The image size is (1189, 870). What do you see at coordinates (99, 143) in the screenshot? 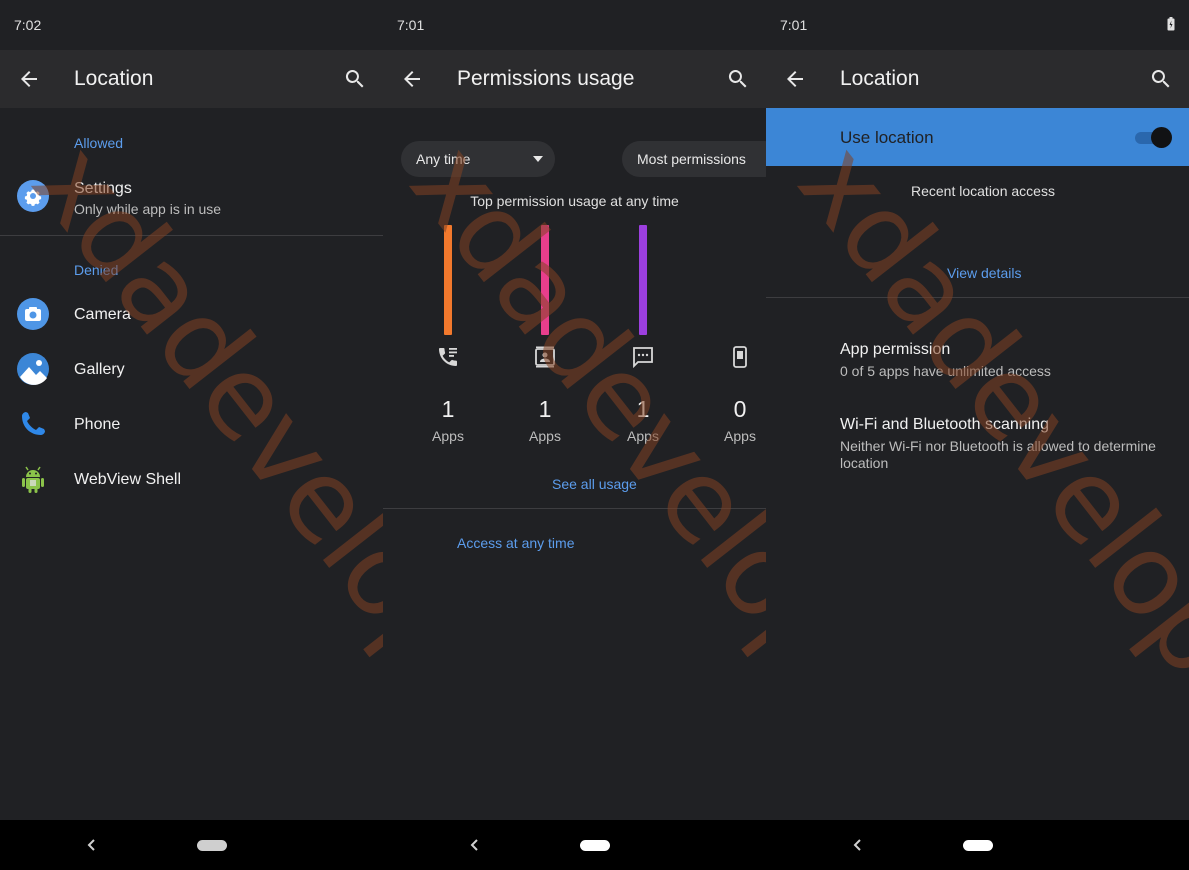
I see `allowed-section-label: Allowed` at bounding box center [99, 143].